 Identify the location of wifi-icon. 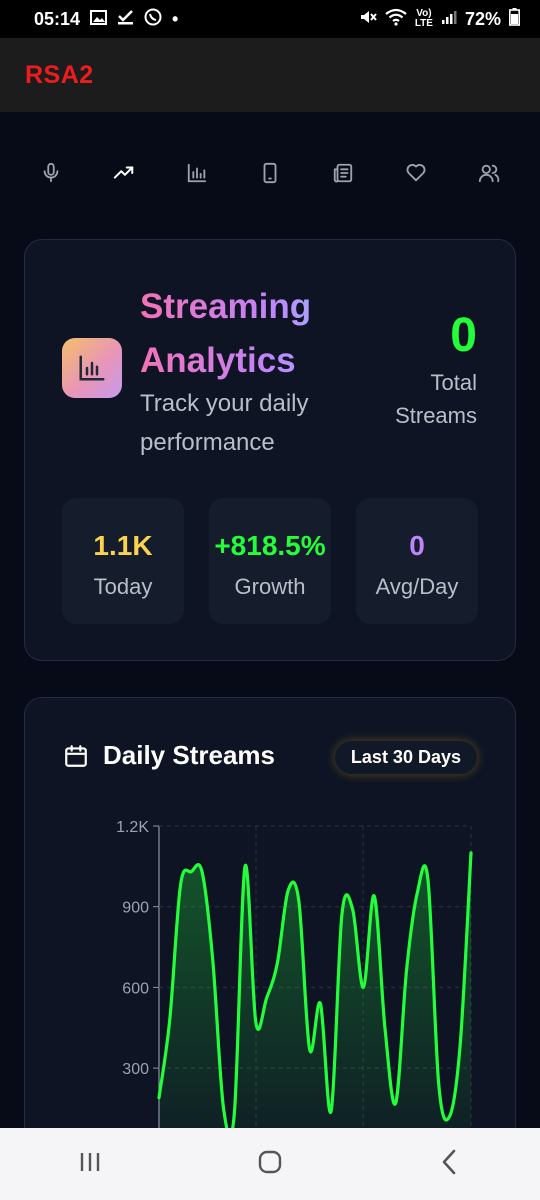
(396, 19).